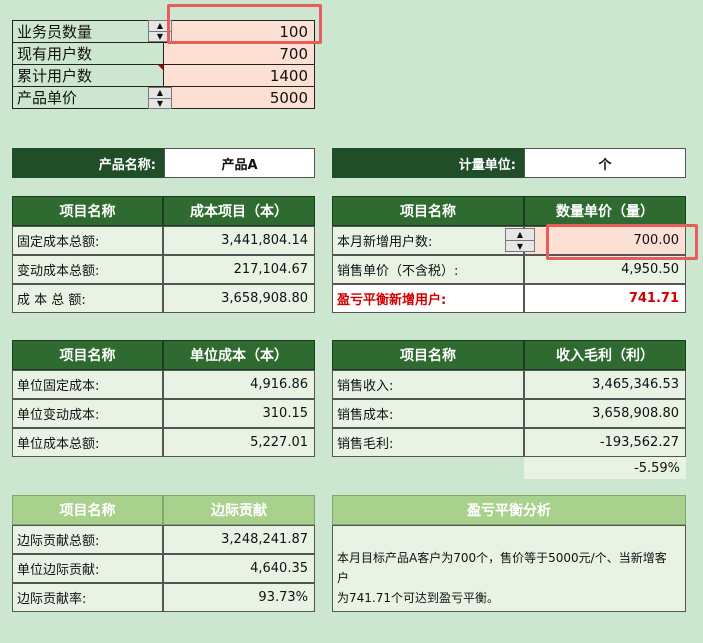  What do you see at coordinates (88, 75) in the screenshot?
I see `label-cumulative-users: 累计用户数` at bounding box center [88, 75].